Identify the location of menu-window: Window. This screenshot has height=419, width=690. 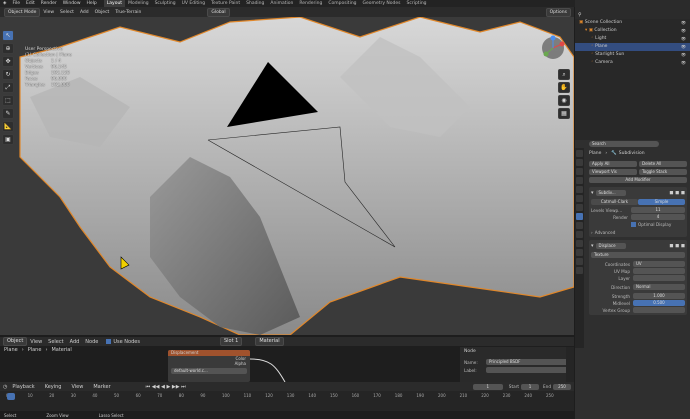
(72, 3).